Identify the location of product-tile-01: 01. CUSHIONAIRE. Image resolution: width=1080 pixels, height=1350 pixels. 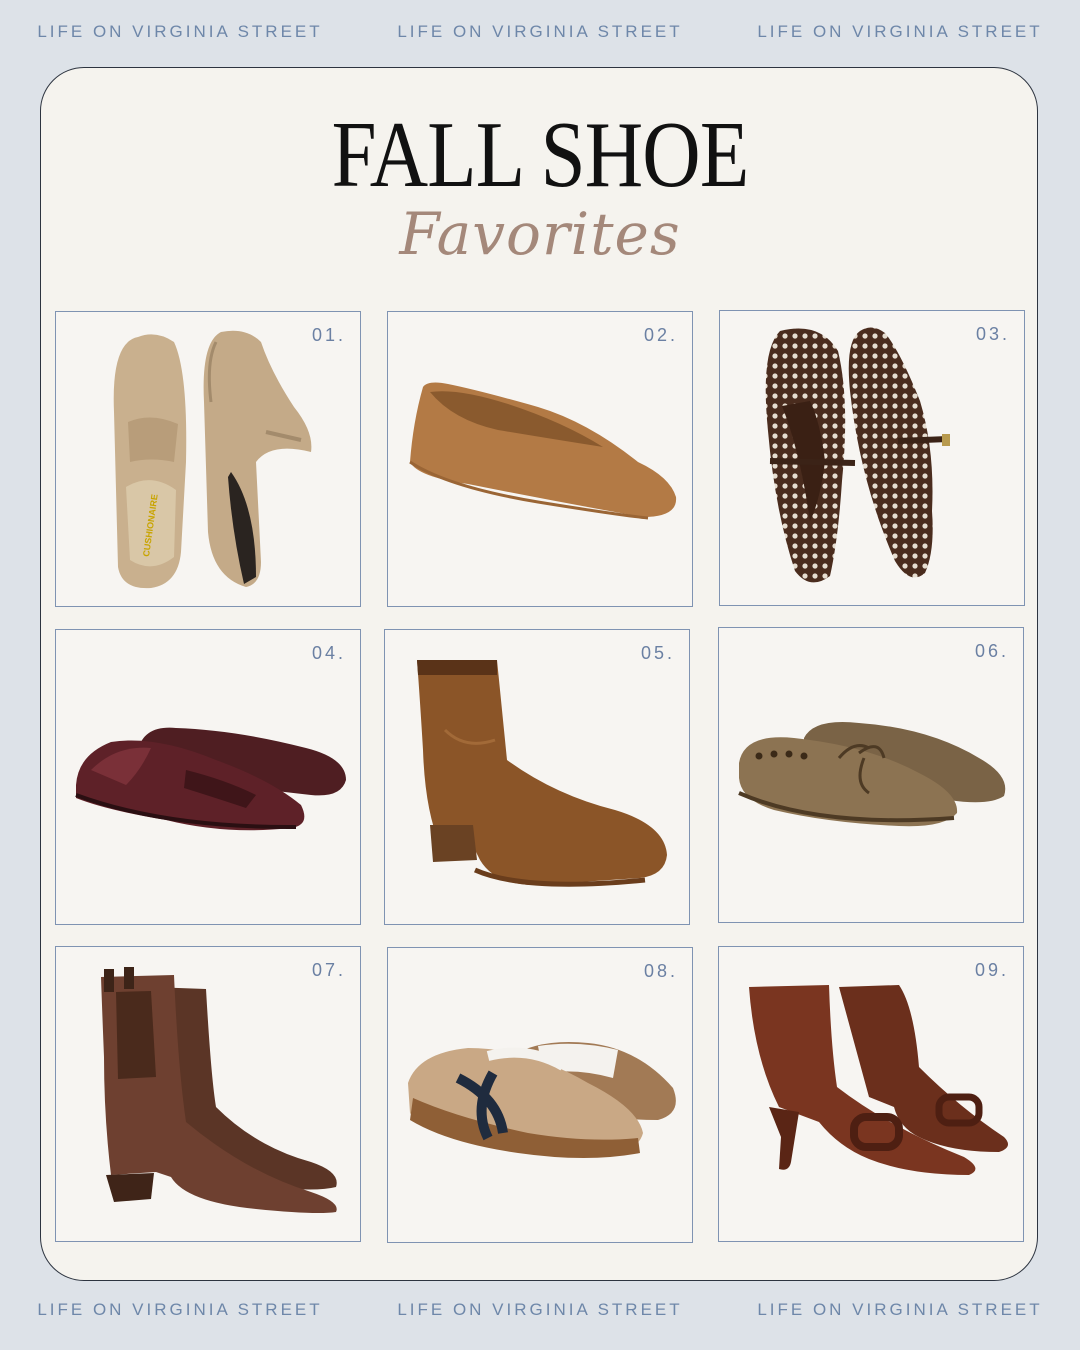
(208, 459).